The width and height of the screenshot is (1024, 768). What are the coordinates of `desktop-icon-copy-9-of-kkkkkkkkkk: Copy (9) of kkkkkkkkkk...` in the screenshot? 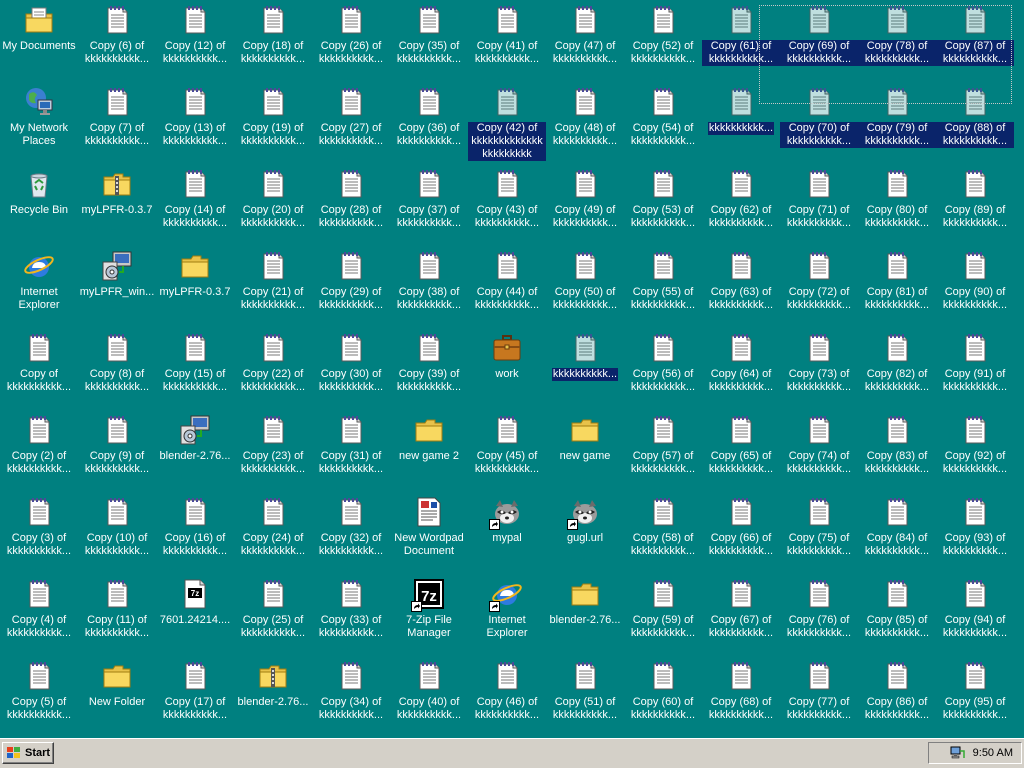 It's located at (117, 453).